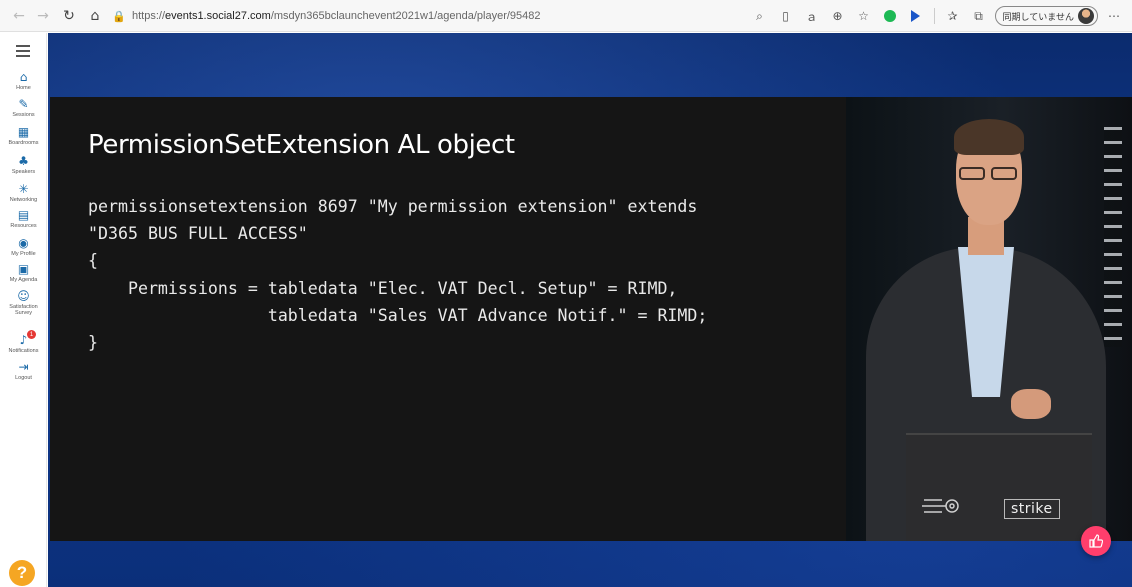 This screenshot has width=1132, height=587. I want to click on sidebar-item-label: Networking, so click(23, 200).